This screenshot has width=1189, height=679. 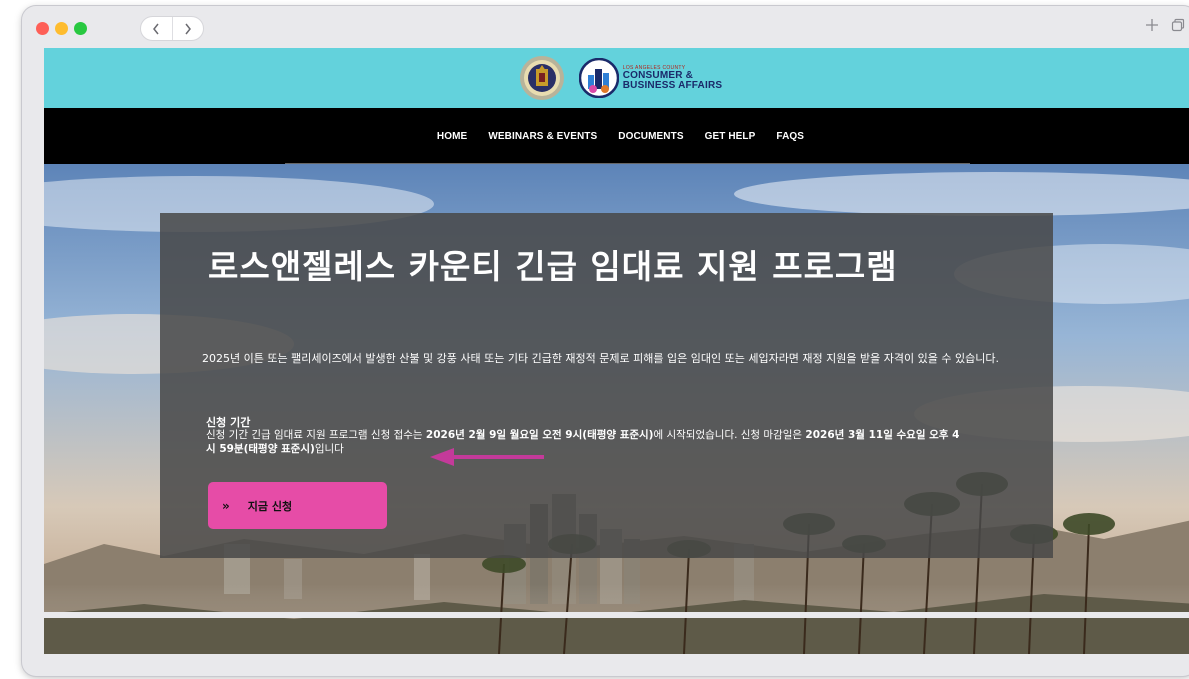 I want to click on period-text-part: 에 시작되었습니다. 신청 마감일은, so click(x=729, y=435).